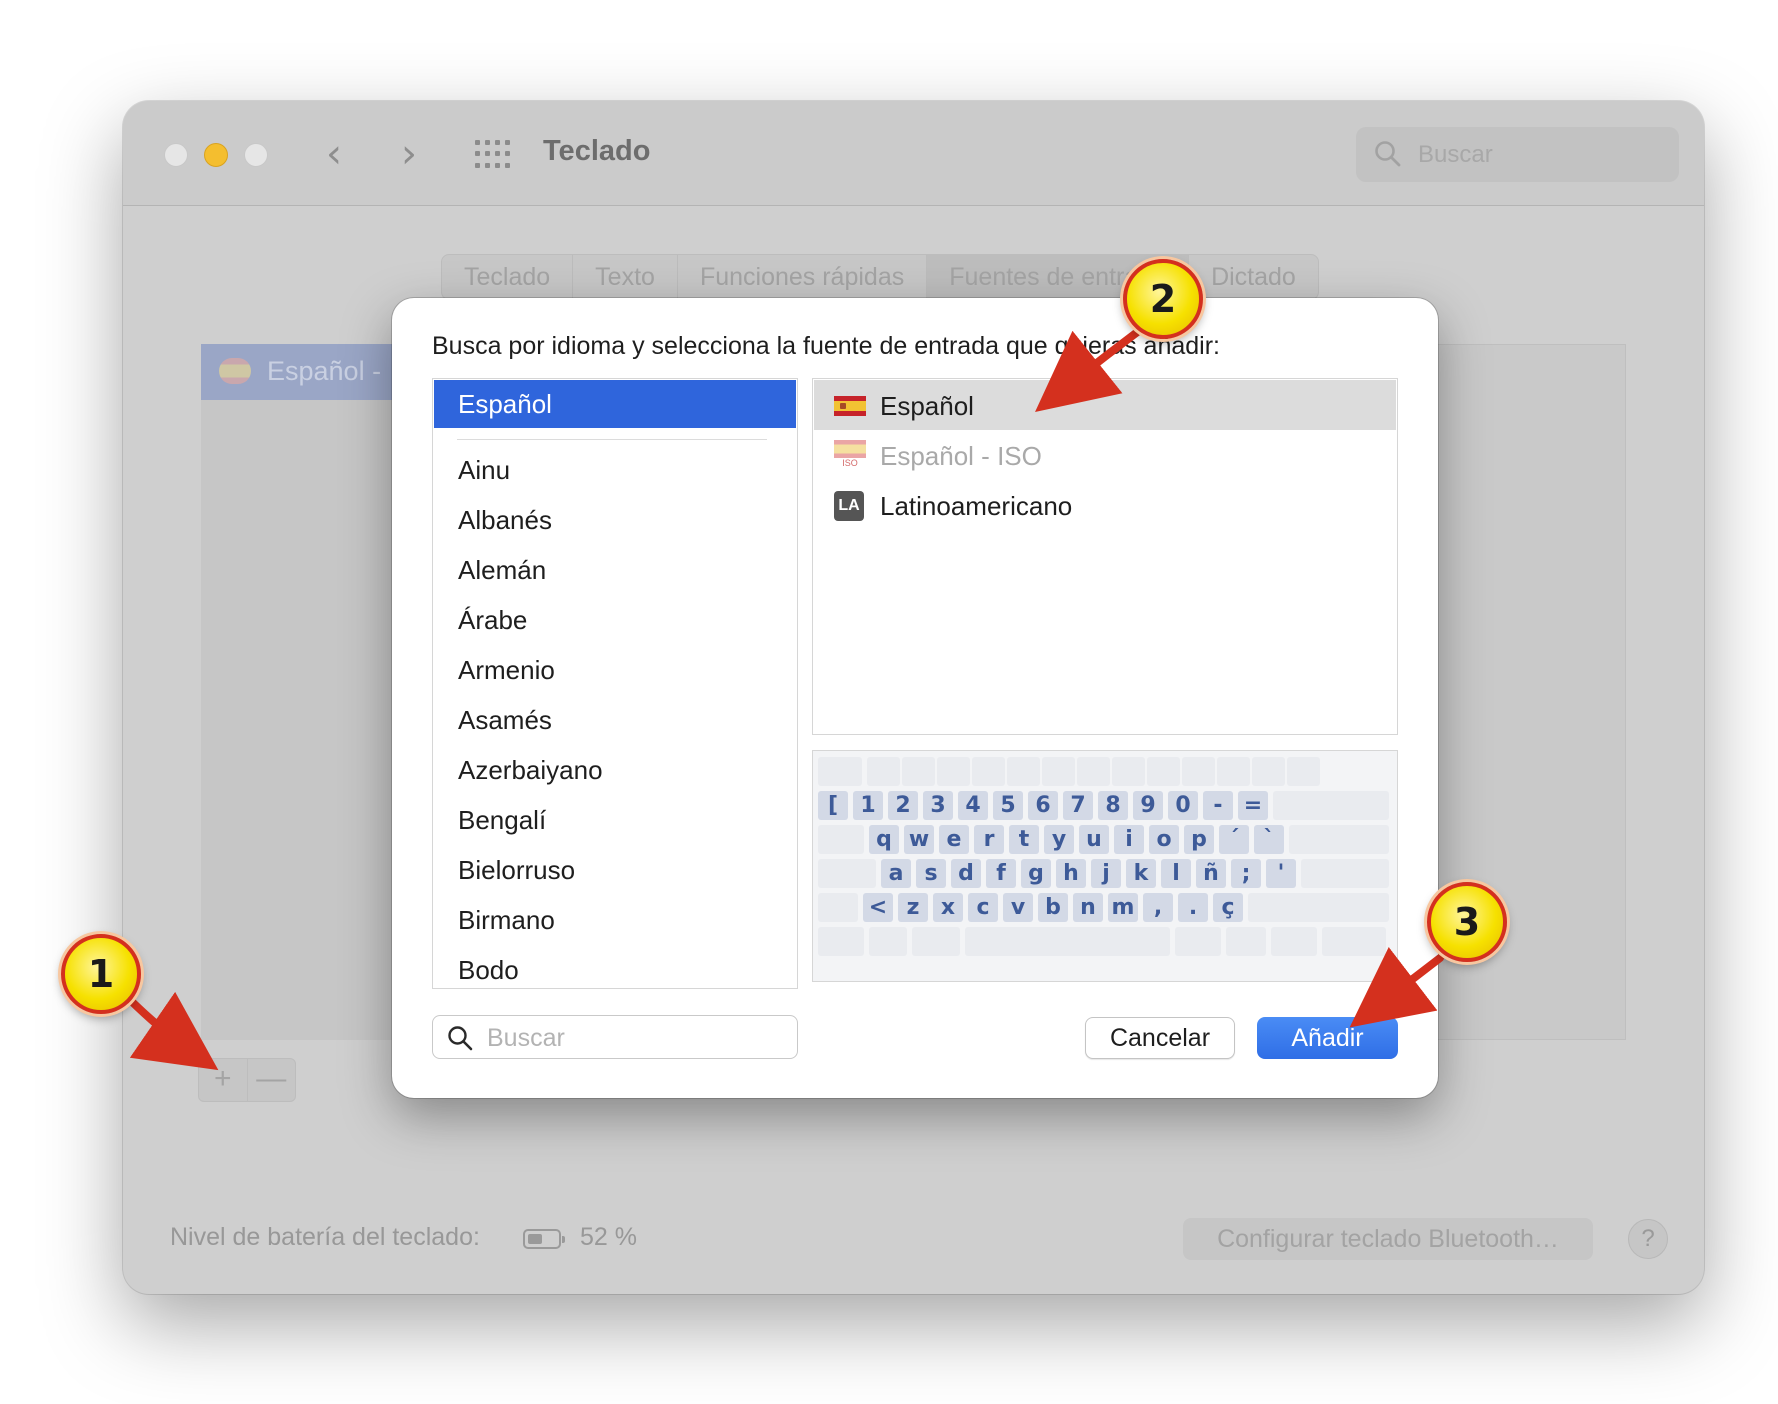 This screenshot has height=1404, width=1778. What do you see at coordinates (1105, 505) in the screenshot?
I see `source-option-latinoamericano: LA Latinoamericano` at bounding box center [1105, 505].